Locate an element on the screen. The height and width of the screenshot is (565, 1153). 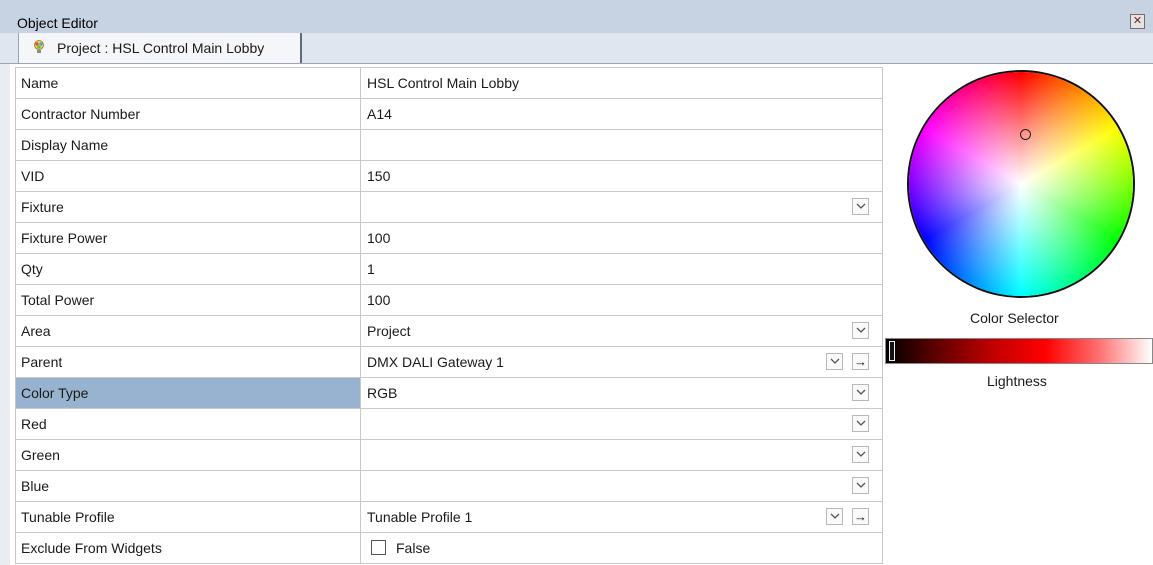
property-row: Name HSL Control Main Lobby is located at coordinates (449, 83).